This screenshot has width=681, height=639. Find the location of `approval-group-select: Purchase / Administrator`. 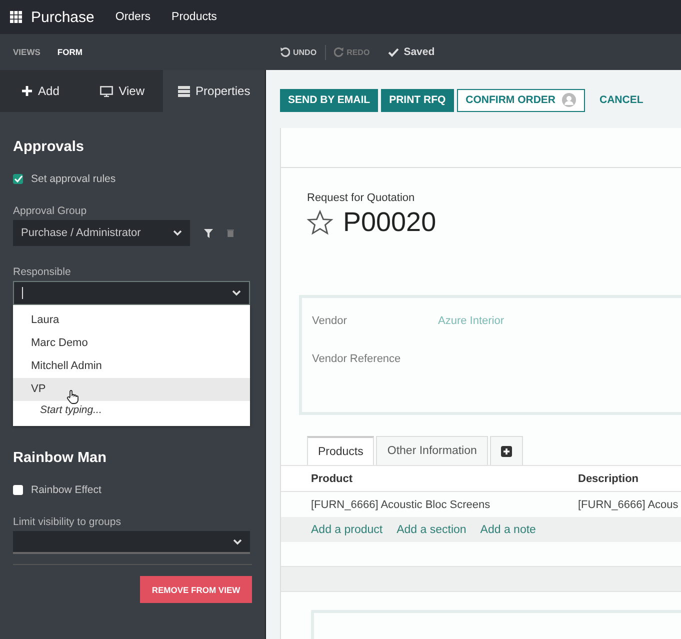

approval-group-select: Purchase / Administrator is located at coordinates (101, 233).